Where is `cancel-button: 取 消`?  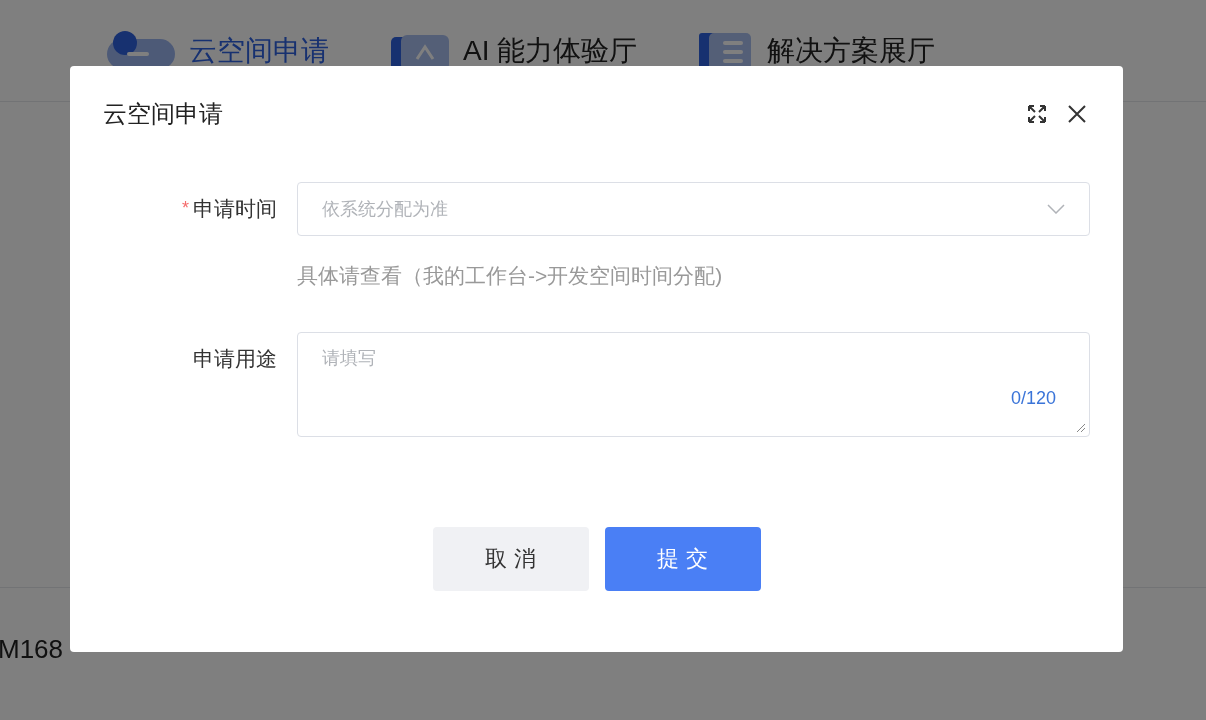 cancel-button: 取 消 is located at coordinates (510, 558).